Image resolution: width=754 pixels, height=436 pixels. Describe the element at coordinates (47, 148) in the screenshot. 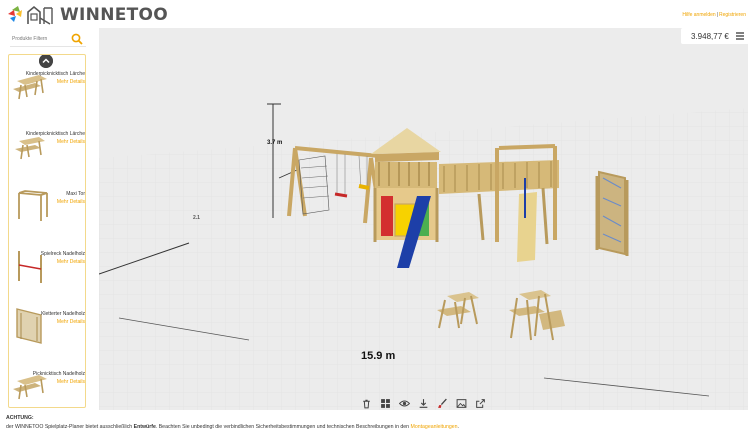

I see `list-item: Kinderpicknicktisch Lärche Mehr Details` at that location.